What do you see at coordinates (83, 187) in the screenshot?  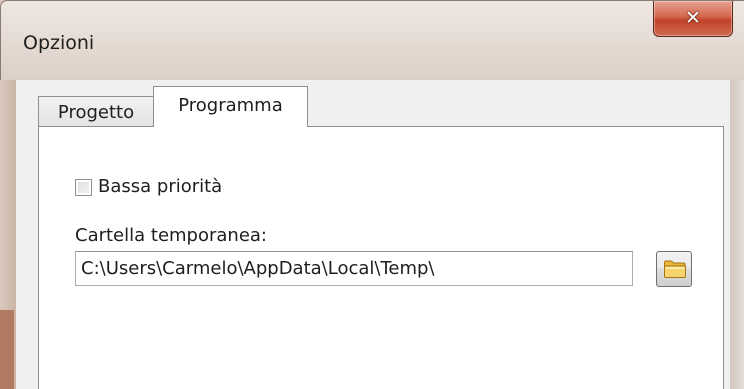 I see `low-priority-checkbox` at bounding box center [83, 187].